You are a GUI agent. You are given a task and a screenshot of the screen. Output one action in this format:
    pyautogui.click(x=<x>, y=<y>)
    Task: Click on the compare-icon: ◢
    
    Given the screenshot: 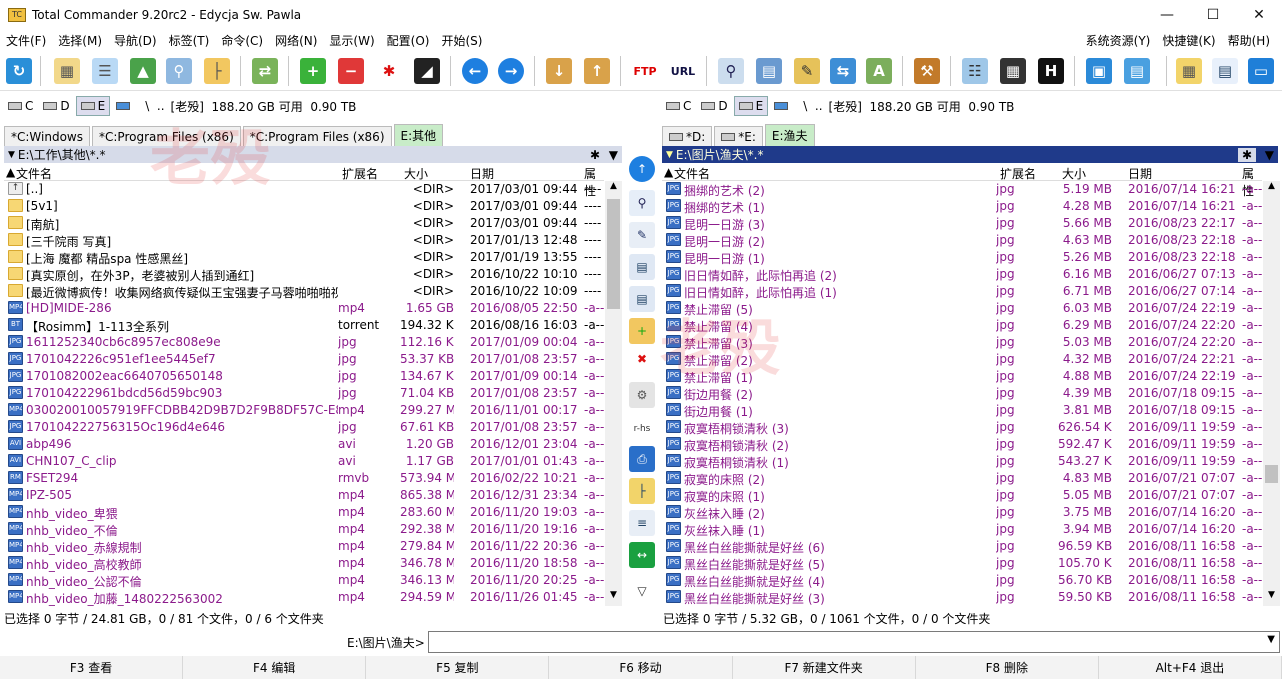 What is the action you would take?
    pyautogui.click(x=427, y=71)
    